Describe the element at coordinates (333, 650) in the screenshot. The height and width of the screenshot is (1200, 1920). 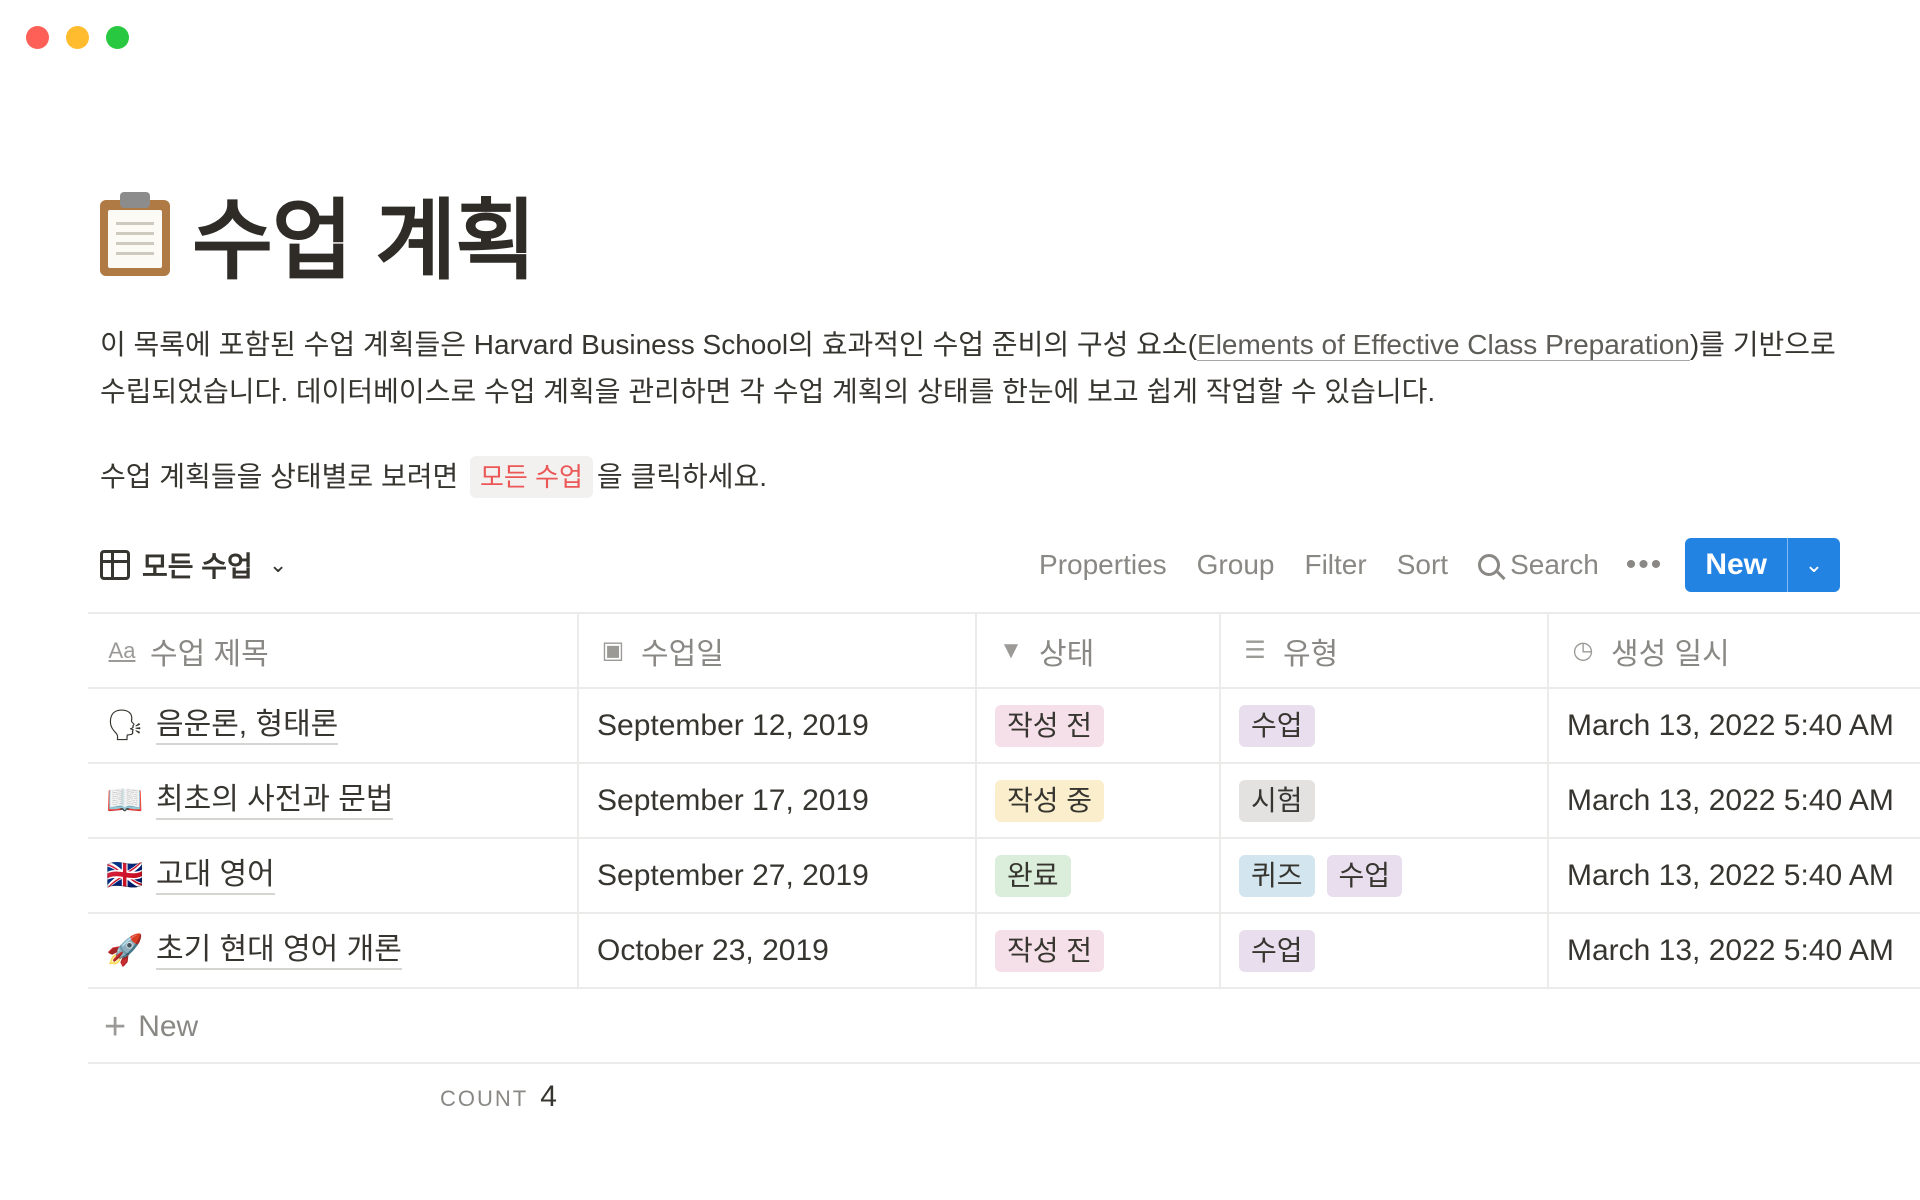
I see `column-header-title: Aa 수업 제목` at that location.